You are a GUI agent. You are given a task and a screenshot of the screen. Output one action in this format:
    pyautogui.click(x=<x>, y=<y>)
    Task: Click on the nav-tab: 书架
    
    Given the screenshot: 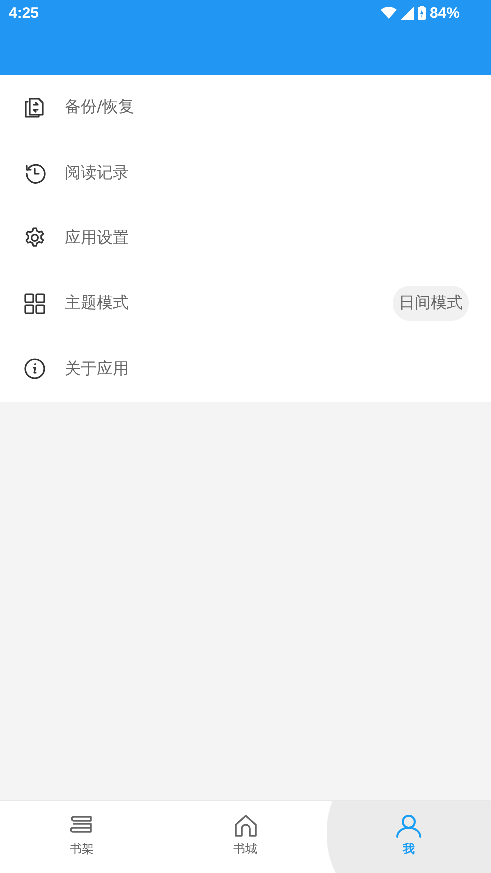 What is the action you would take?
    pyautogui.click(x=82, y=837)
    